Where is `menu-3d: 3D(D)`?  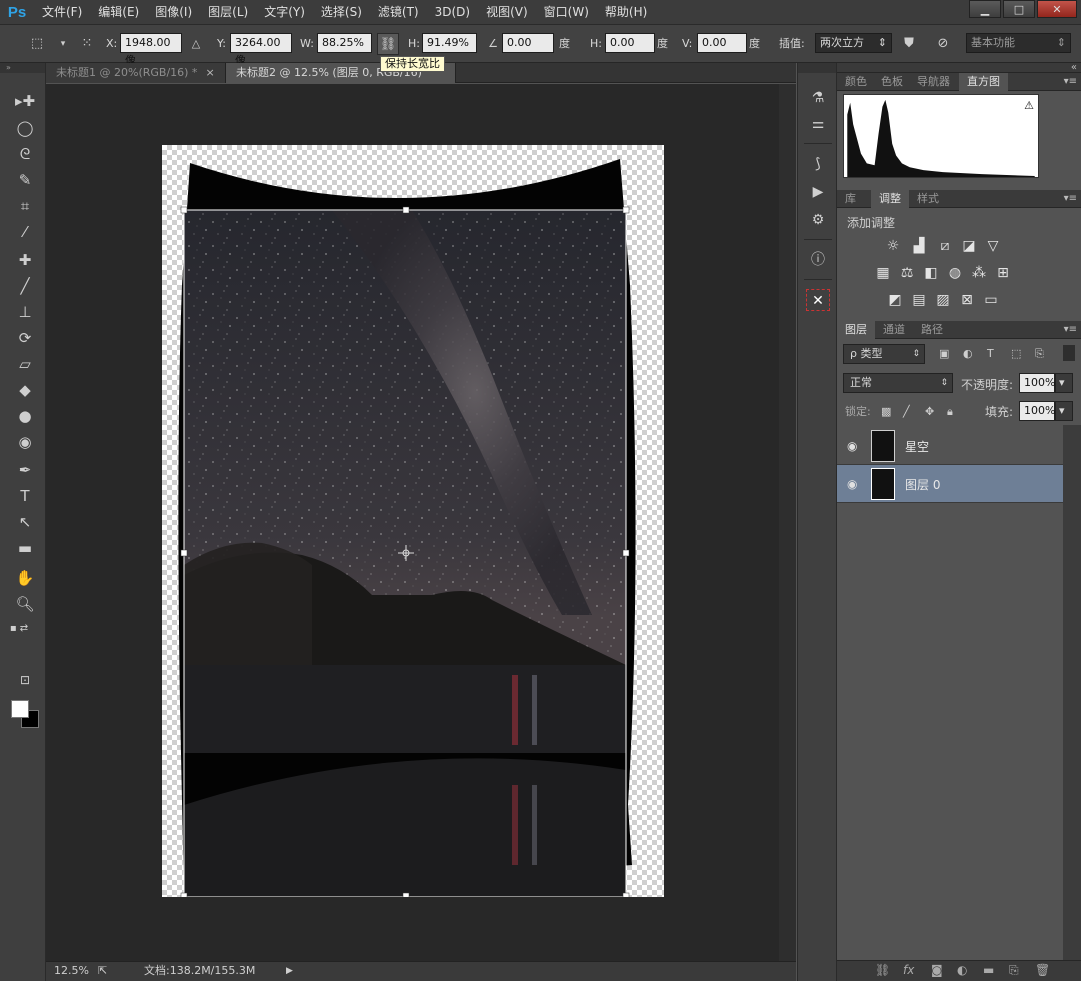 menu-3d: 3D(D) is located at coordinates (452, 12).